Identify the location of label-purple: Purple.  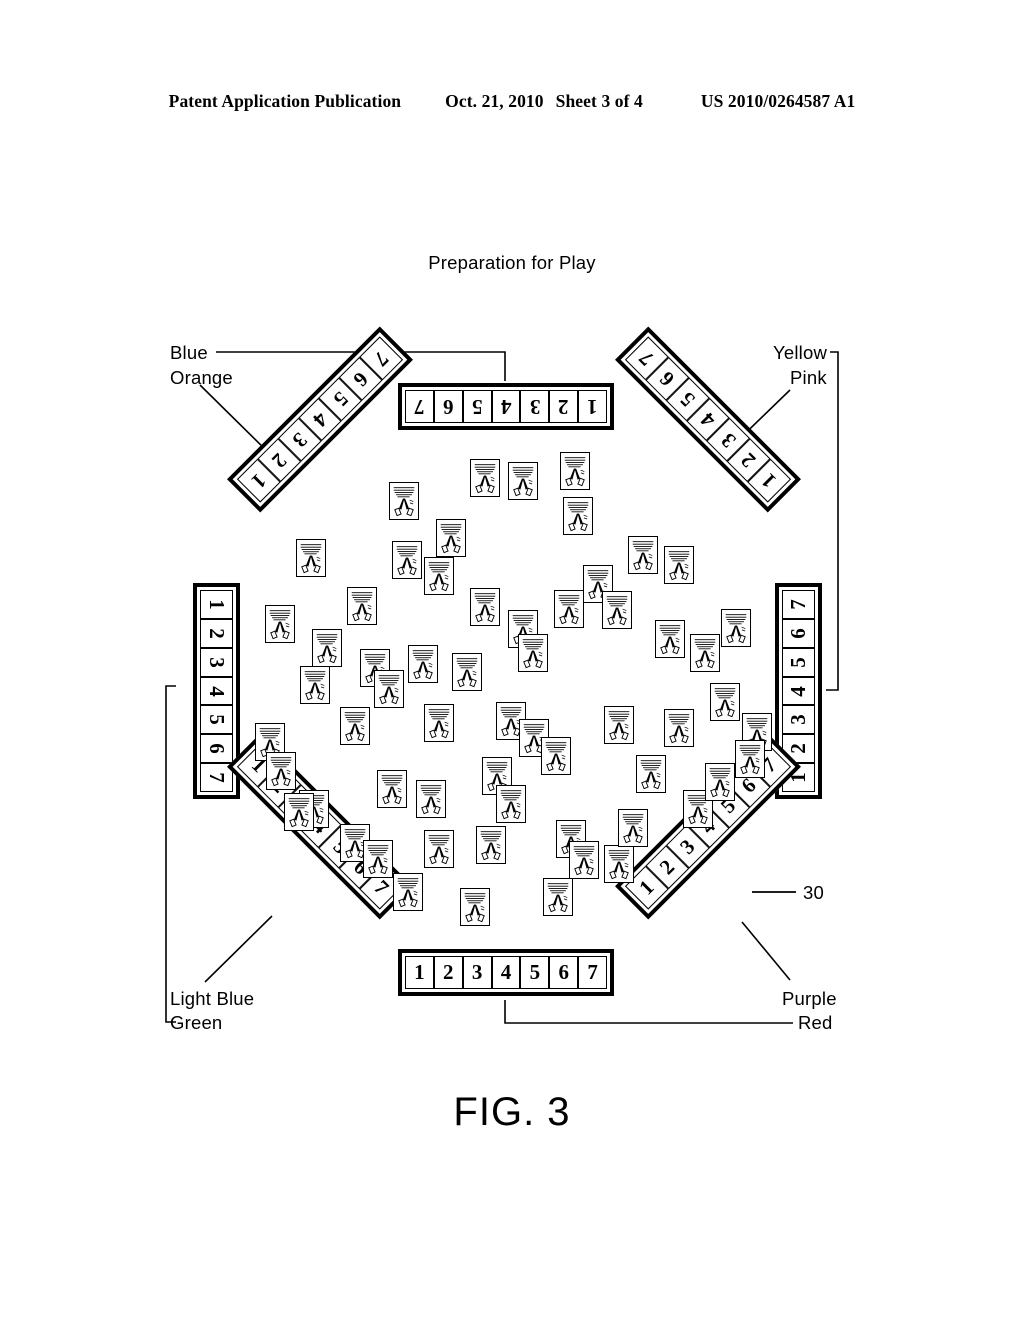
(809, 998).